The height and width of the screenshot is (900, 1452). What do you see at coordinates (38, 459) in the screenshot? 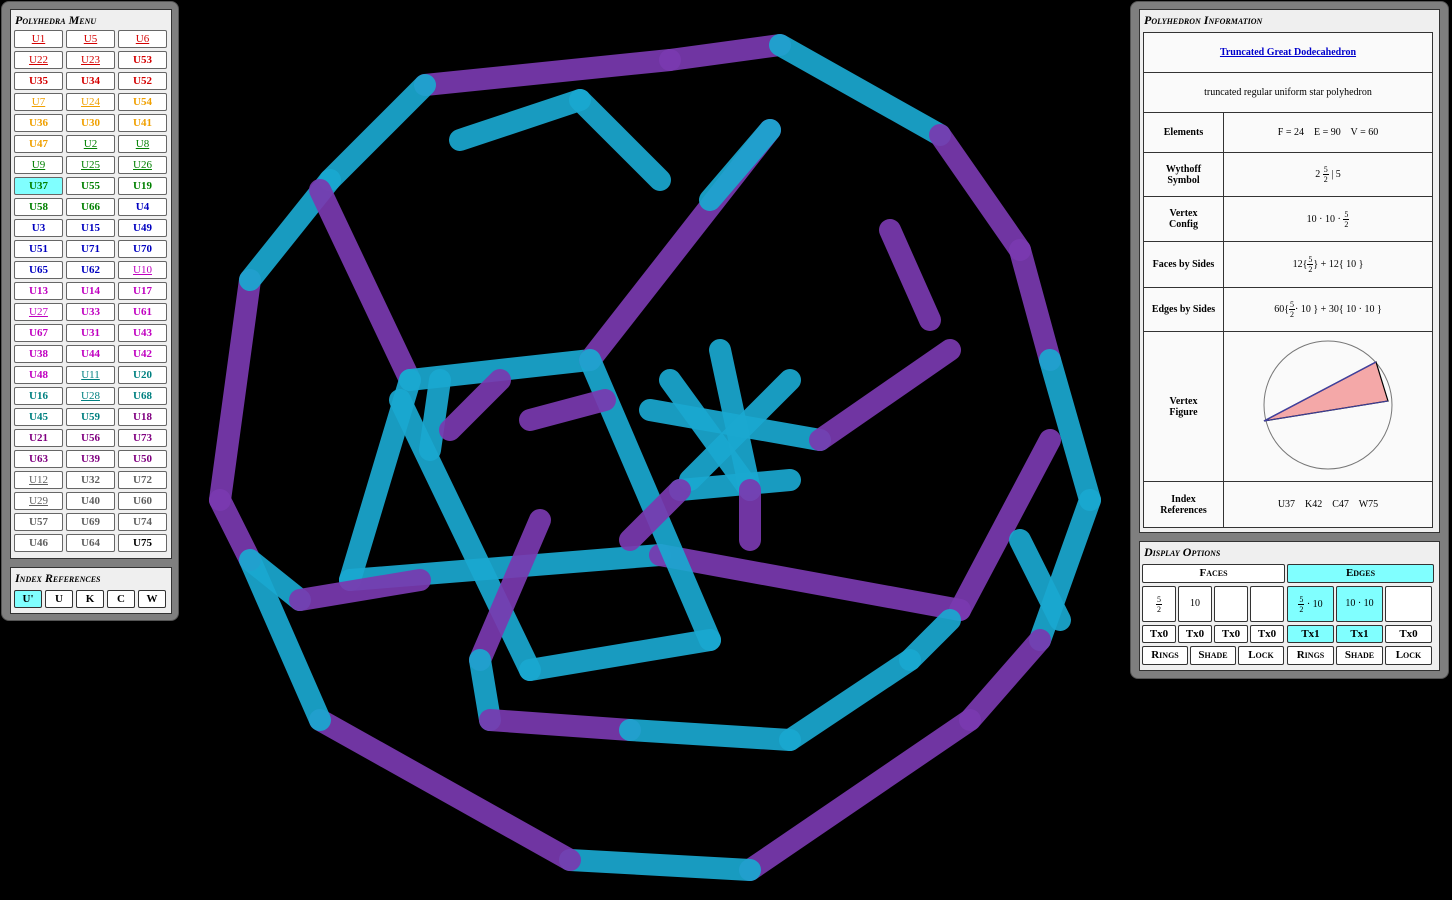
I see `menu-item-u63: U63` at bounding box center [38, 459].